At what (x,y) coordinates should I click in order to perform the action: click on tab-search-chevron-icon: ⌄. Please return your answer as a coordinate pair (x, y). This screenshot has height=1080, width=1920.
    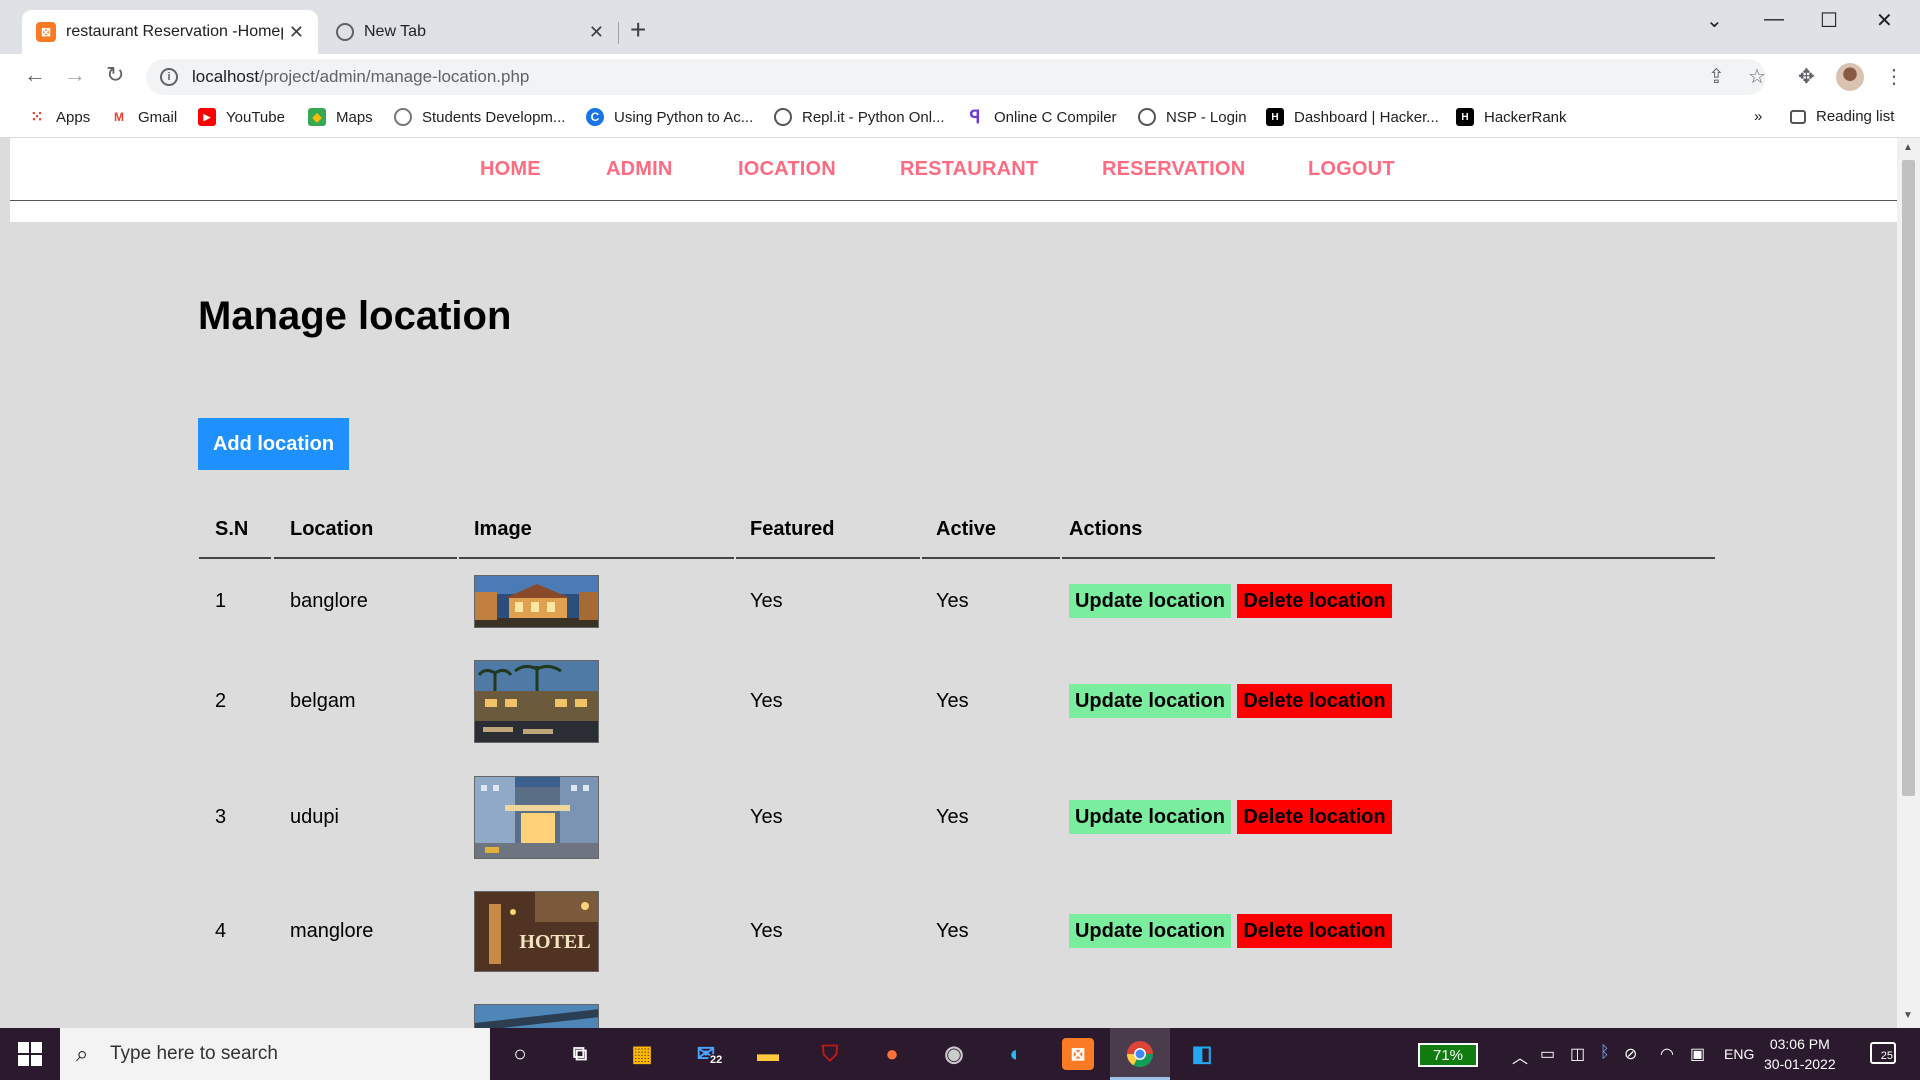
    Looking at the image, I should click on (1714, 20).